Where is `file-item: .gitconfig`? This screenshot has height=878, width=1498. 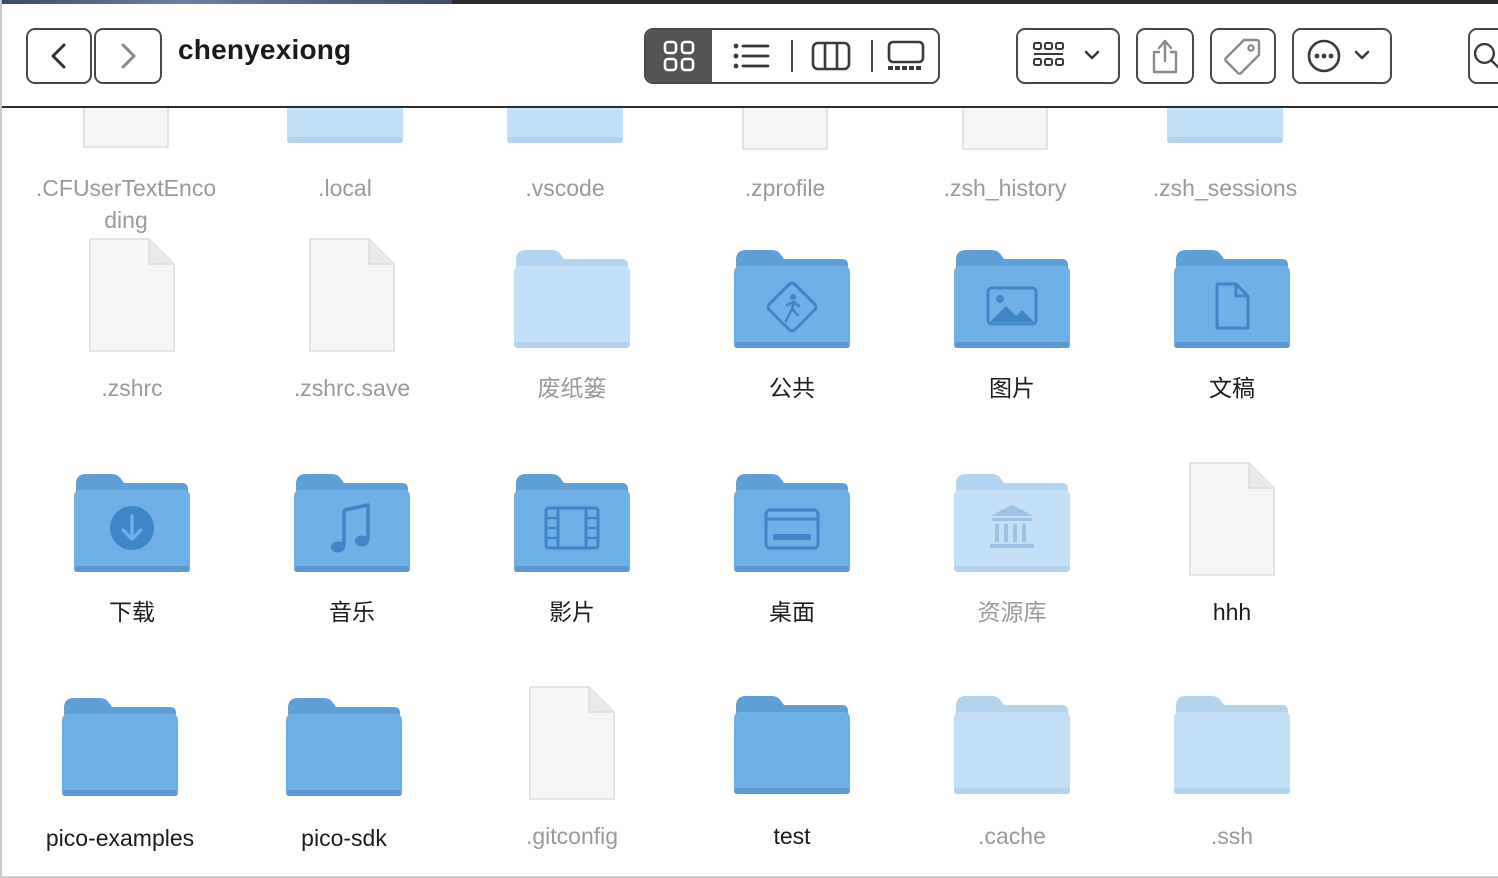
file-item: .gitconfig is located at coordinates (572, 767).